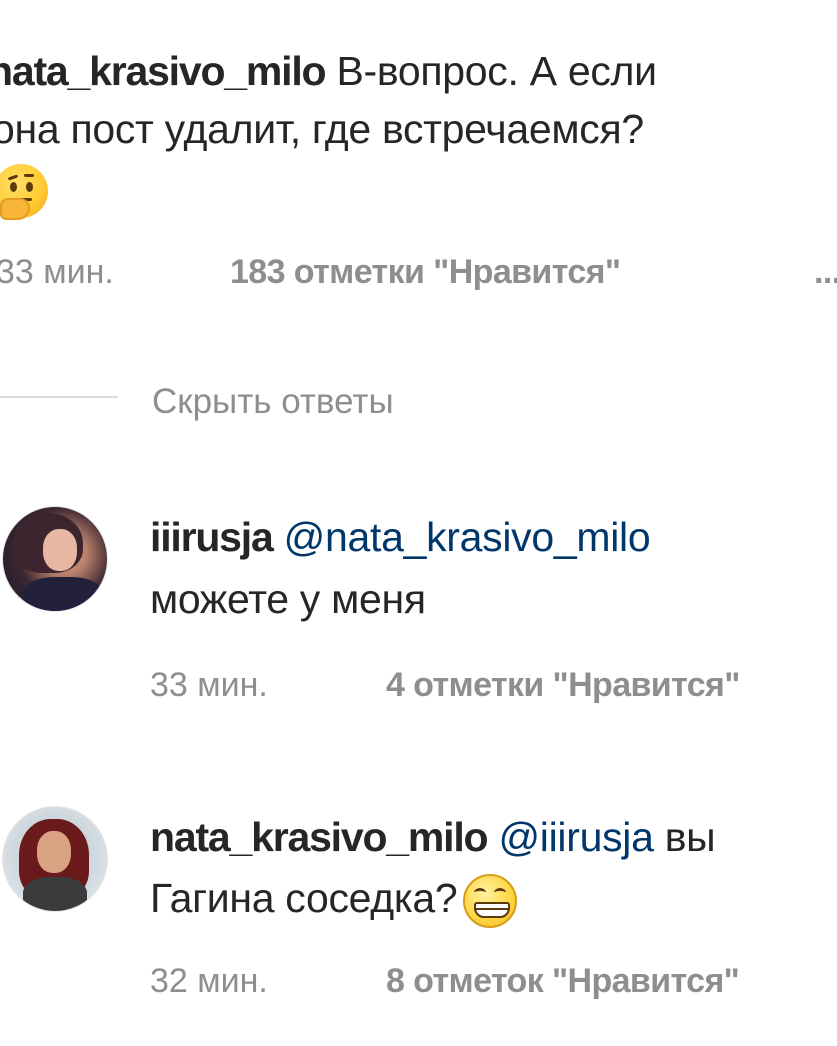 The height and width of the screenshot is (1046, 837). I want to click on grinning-face-emoji, so click(490, 901).